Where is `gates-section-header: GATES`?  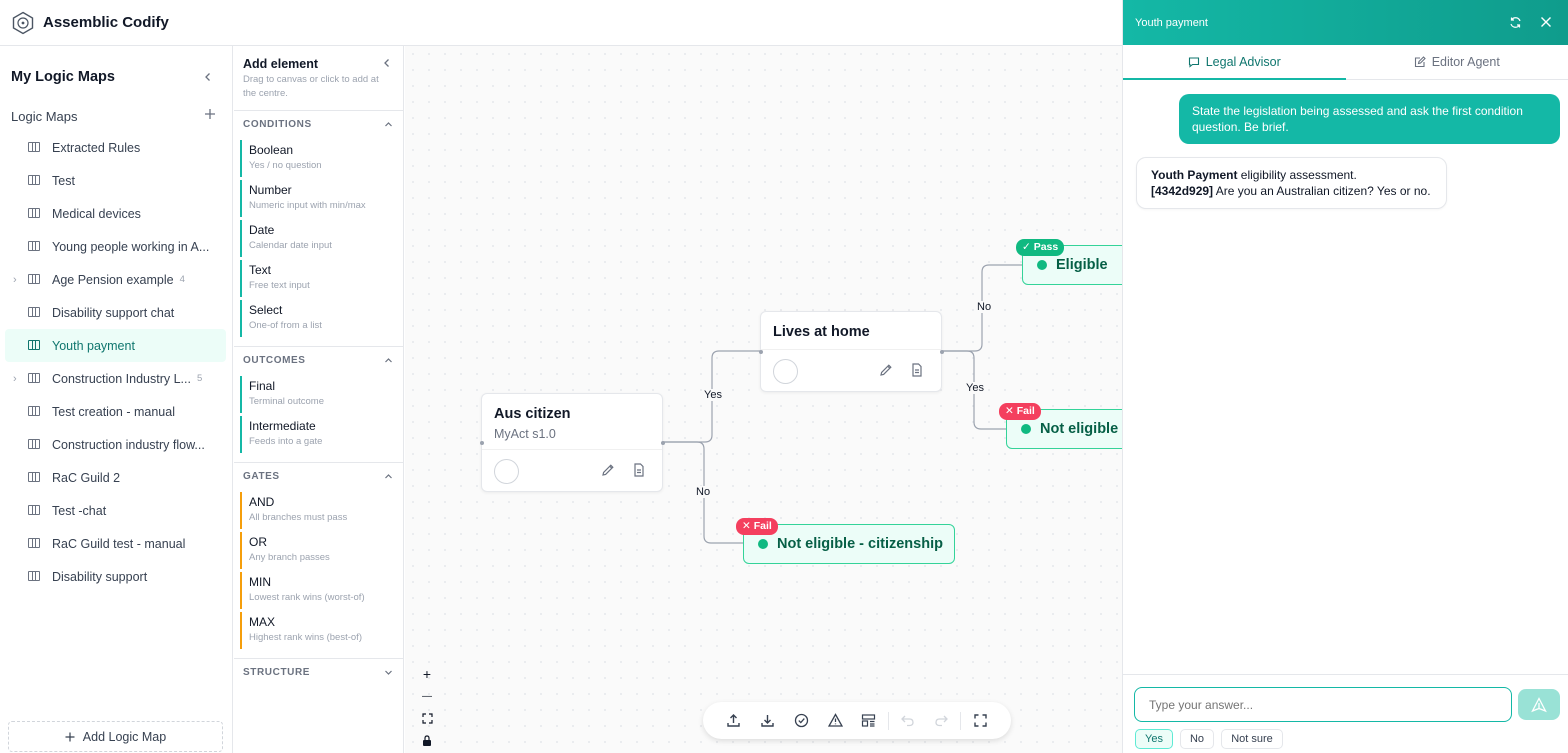 gates-section-header: GATES is located at coordinates (318, 476).